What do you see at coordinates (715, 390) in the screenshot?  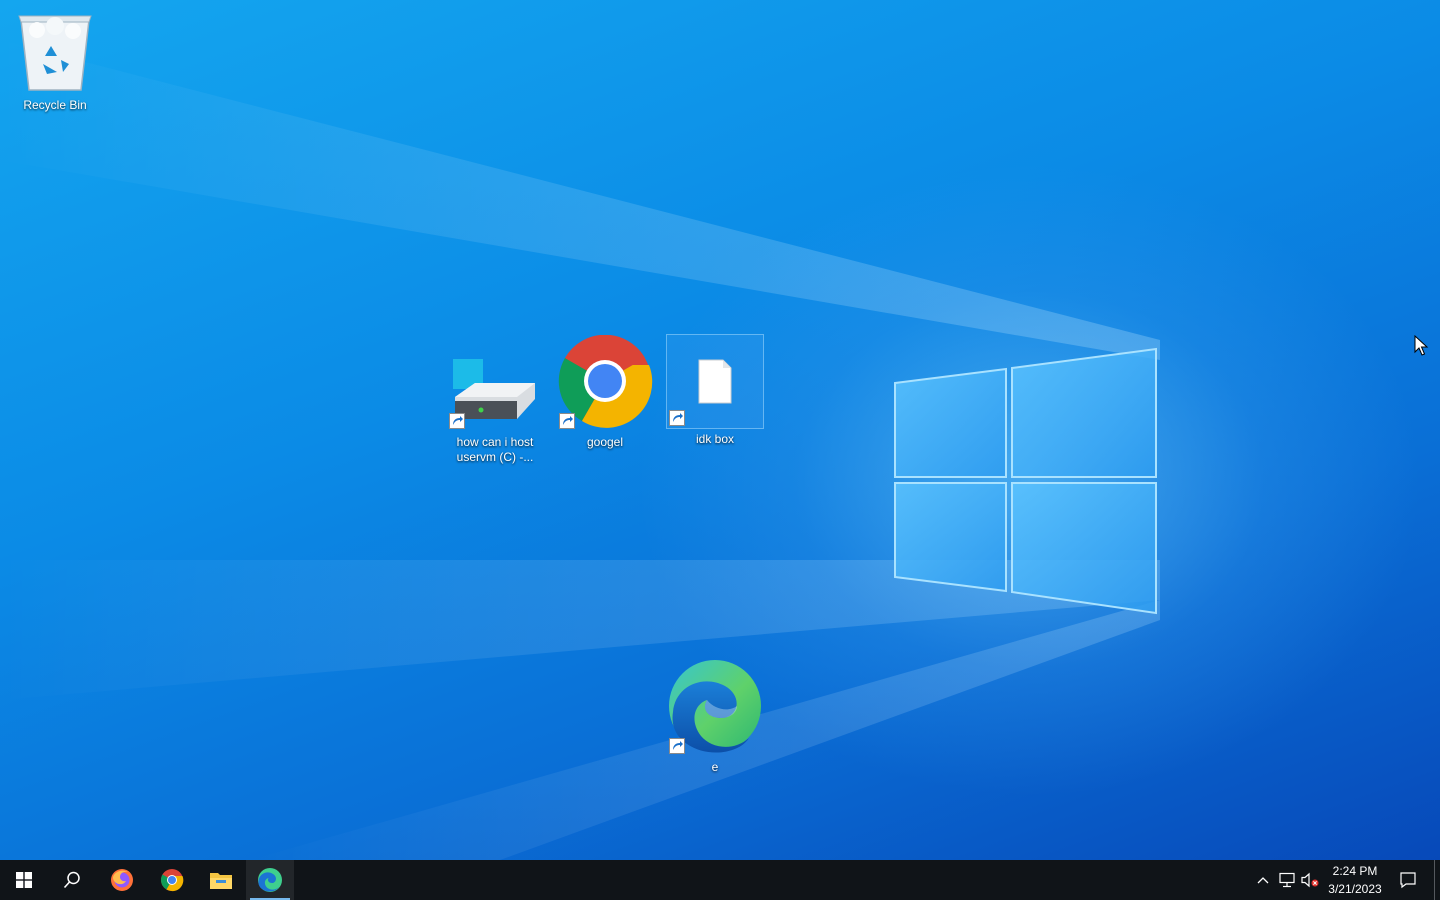 I see `desktop-icon-idk-box: idk box` at bounding box center [715, 390].